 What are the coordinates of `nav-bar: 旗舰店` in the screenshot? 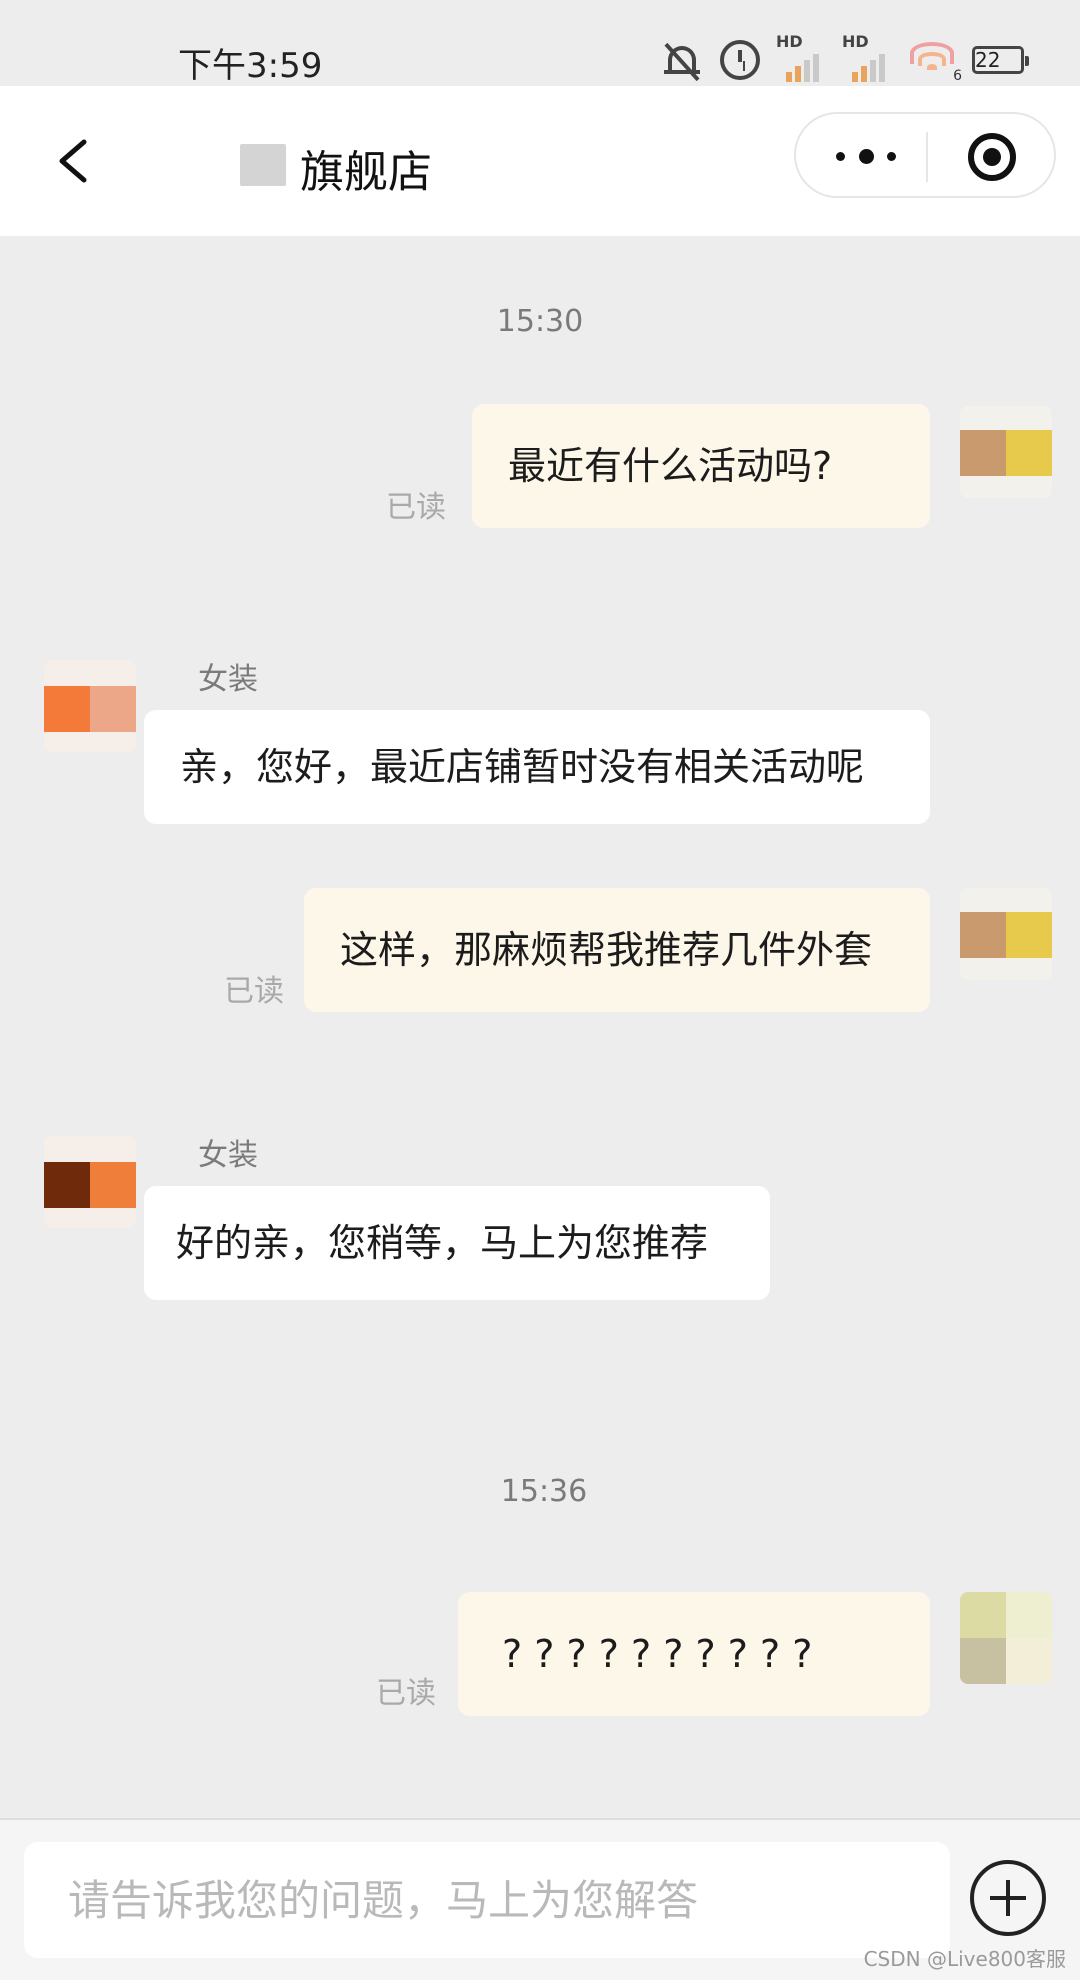 It's located at (540, 161).